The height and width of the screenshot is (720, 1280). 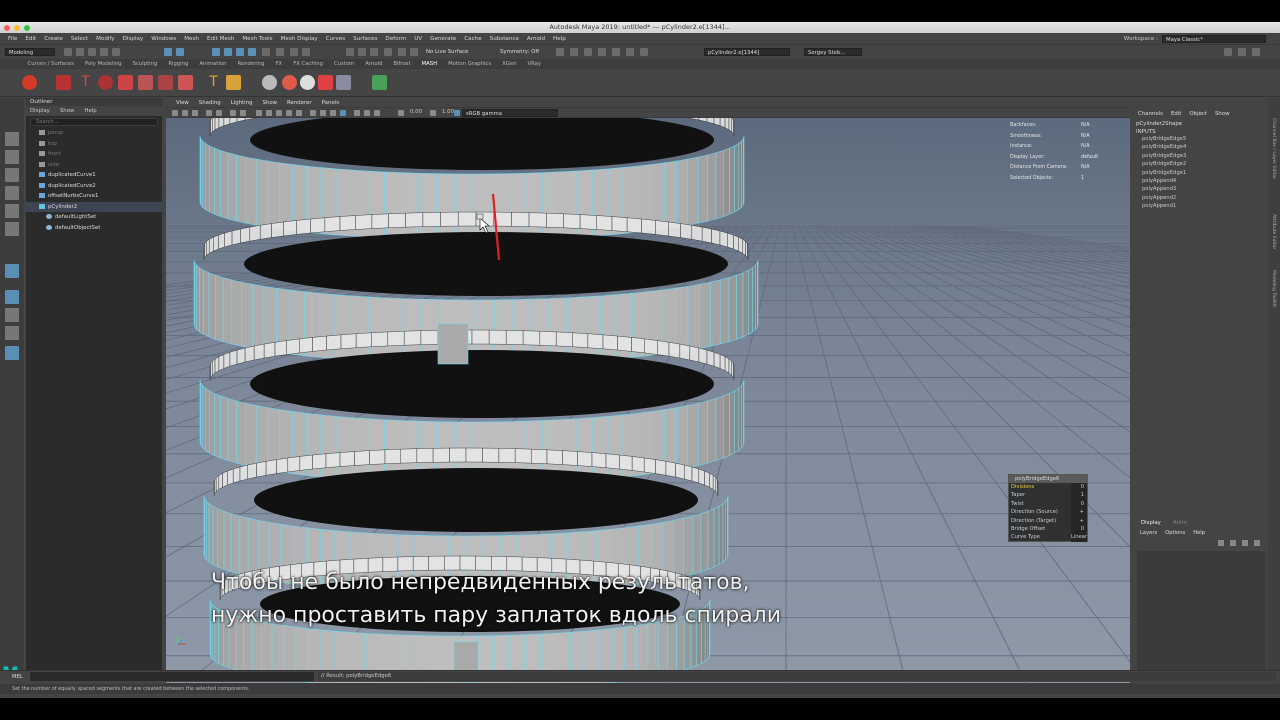 I want to click on render-setup-icon, so click(x=414, y=52).